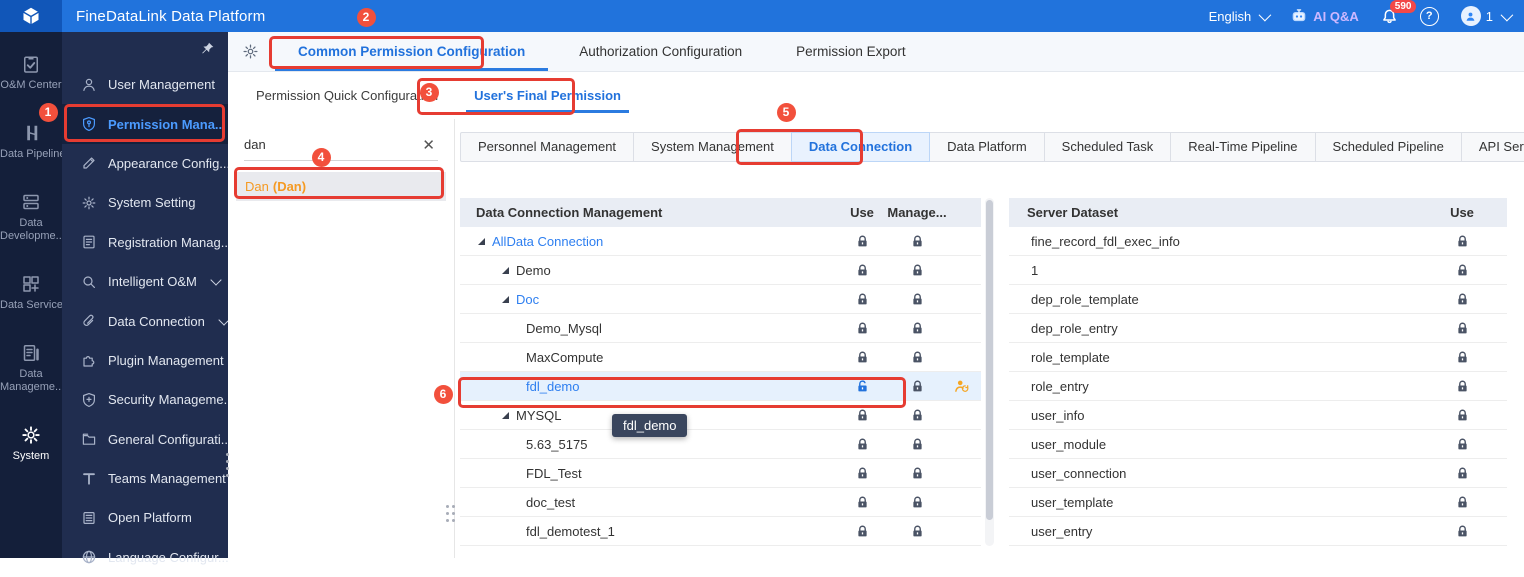 This screenshot has height=577, width=1524. What do you see at coordinates (1258, 299) in the screenshot?
I see `dataset-row-dep_role_template: dep_role_template` at bounding box center [1258, 299].